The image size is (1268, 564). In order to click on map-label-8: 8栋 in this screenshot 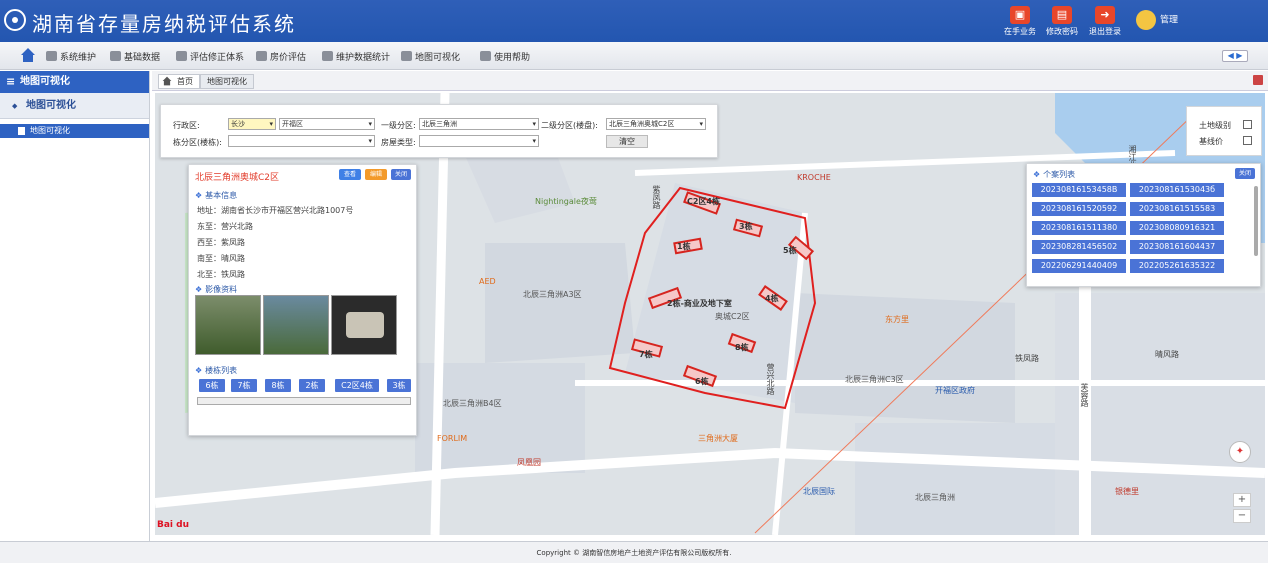, I will do `click(742, 347)`.